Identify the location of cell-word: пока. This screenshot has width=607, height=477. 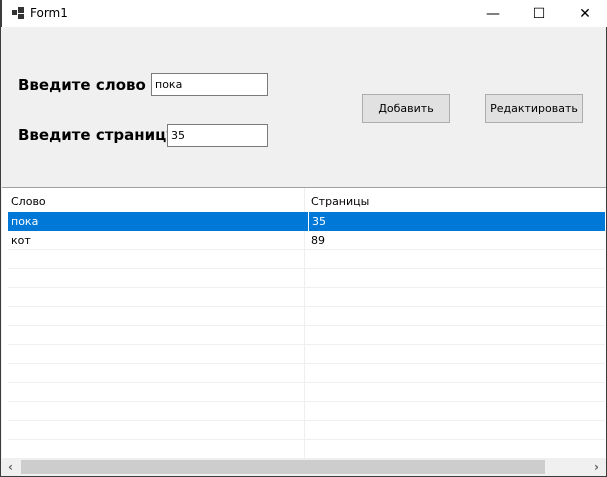
(23, 221).